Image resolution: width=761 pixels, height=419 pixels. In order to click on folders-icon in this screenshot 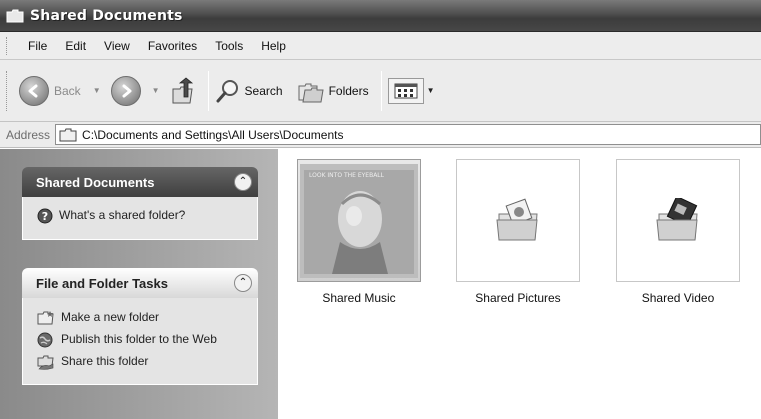, I will do `click(311, 92)`.